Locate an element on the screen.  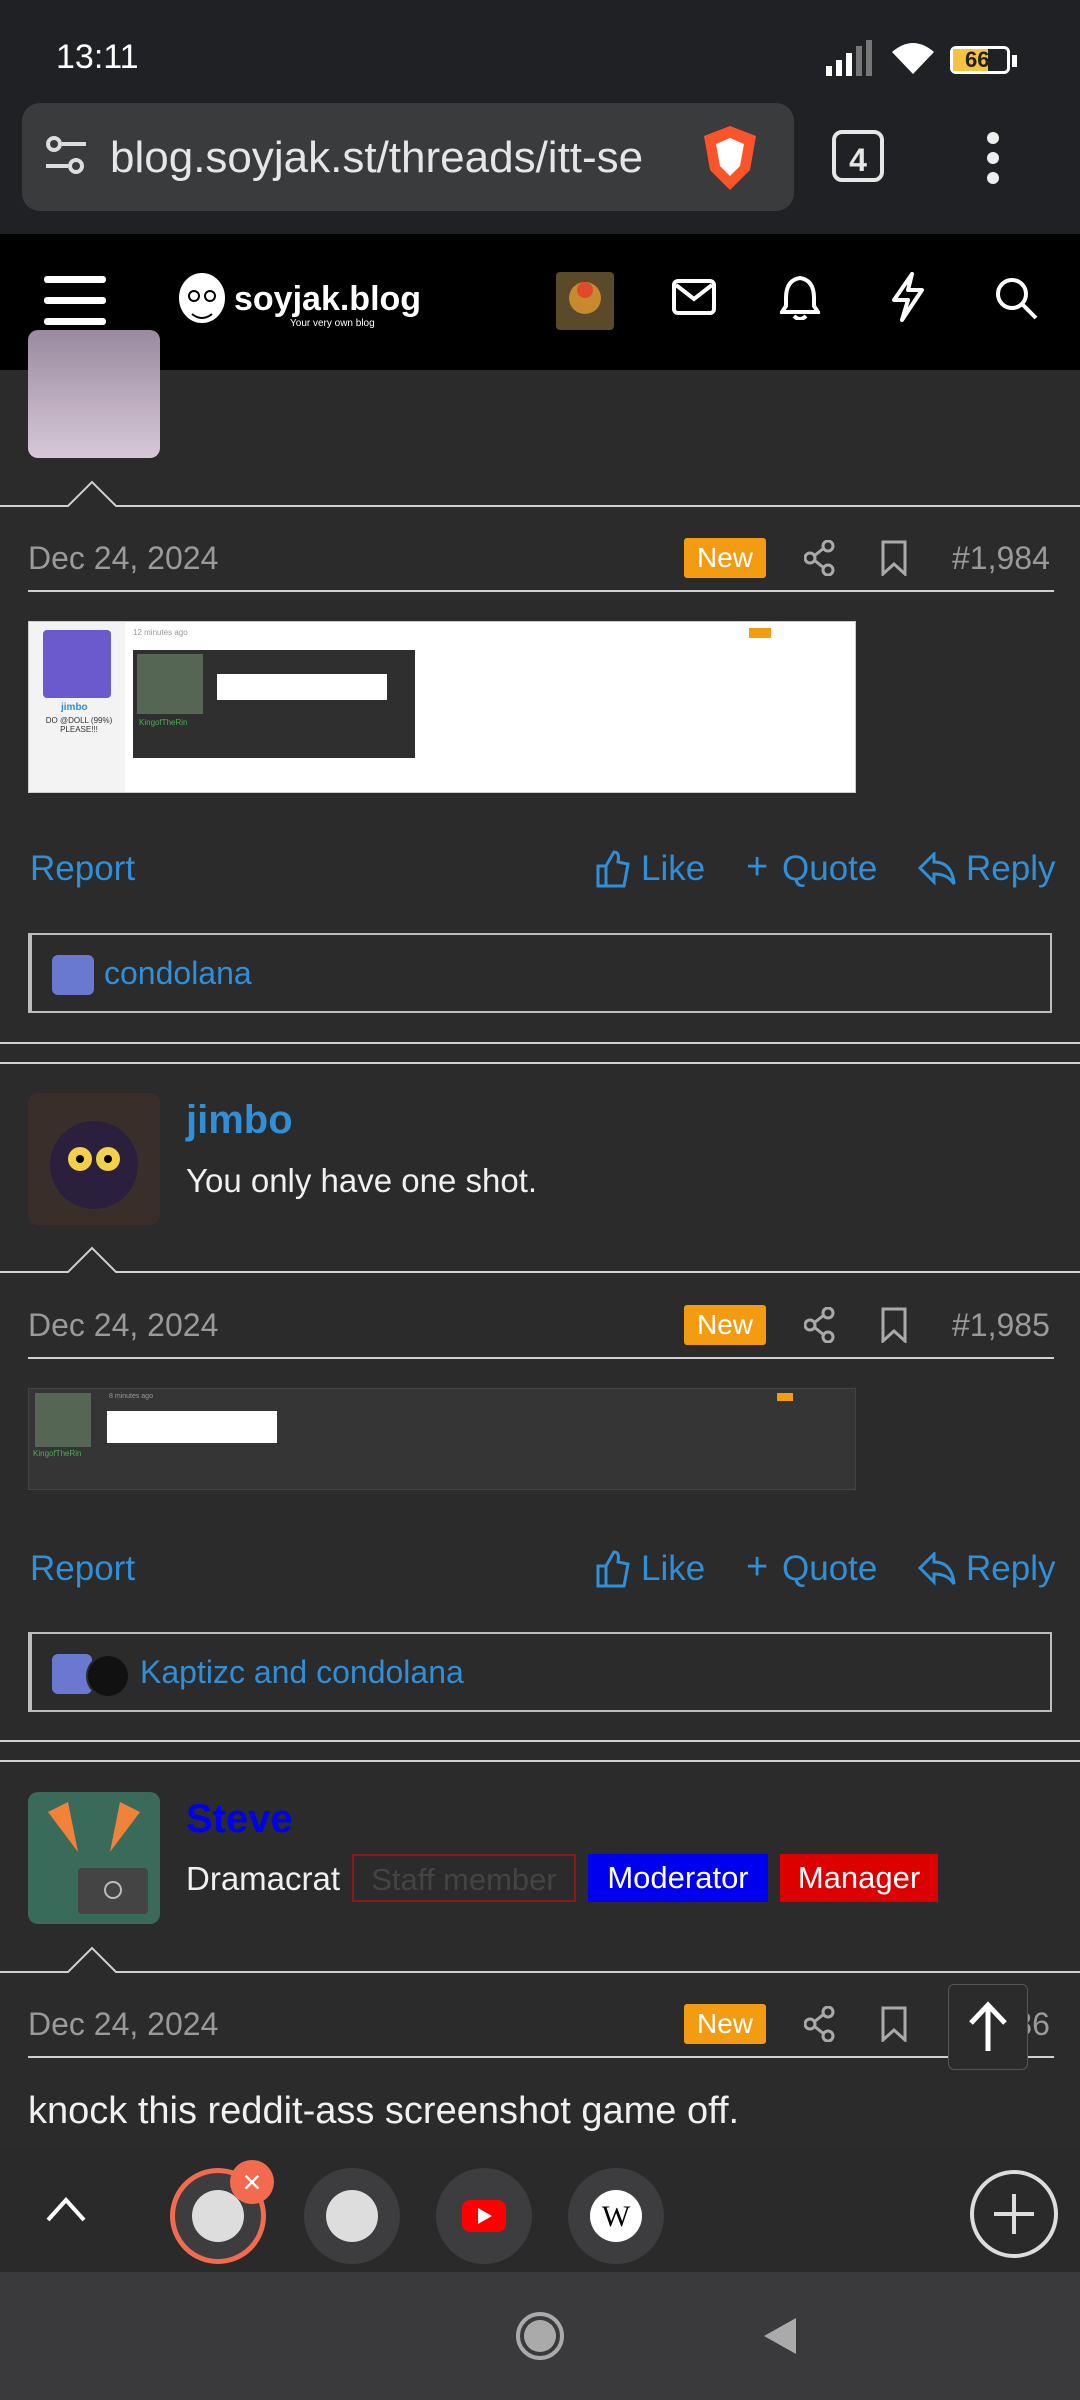
close-tab-icon: × is located at coordinates (252, 2182).